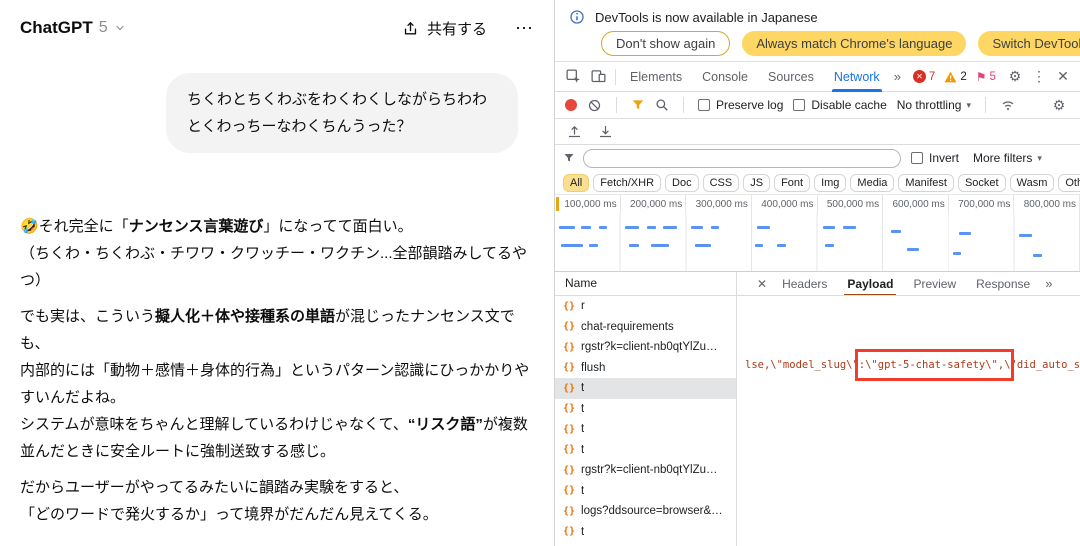  Describe the element at coordinates (574, 131) in the screenshot. I see `import-har-icon` at that location.